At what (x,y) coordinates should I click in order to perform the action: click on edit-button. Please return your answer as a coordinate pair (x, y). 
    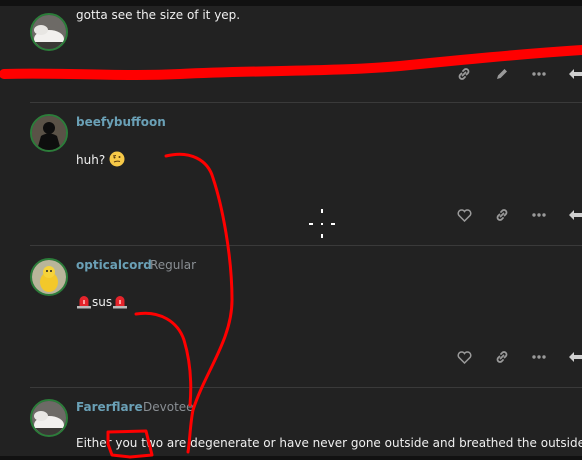
    Looking at the image, I should click on (502, 74).